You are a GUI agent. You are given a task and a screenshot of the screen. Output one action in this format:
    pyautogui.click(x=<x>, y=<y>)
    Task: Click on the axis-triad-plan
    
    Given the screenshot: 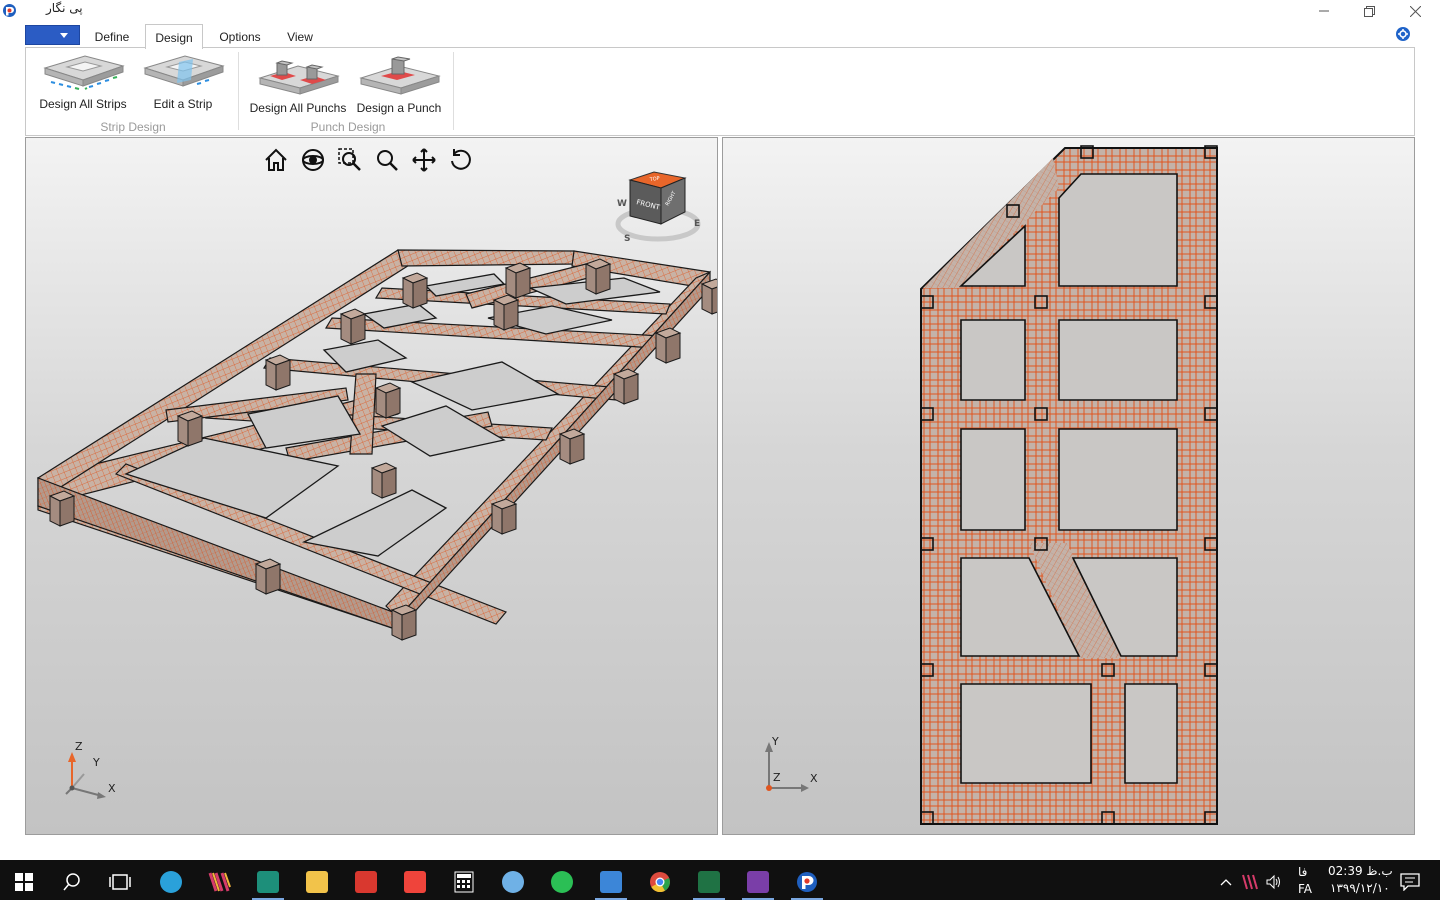 What is the action you would take?
    pyautogui.click(x=787, y=767)
    